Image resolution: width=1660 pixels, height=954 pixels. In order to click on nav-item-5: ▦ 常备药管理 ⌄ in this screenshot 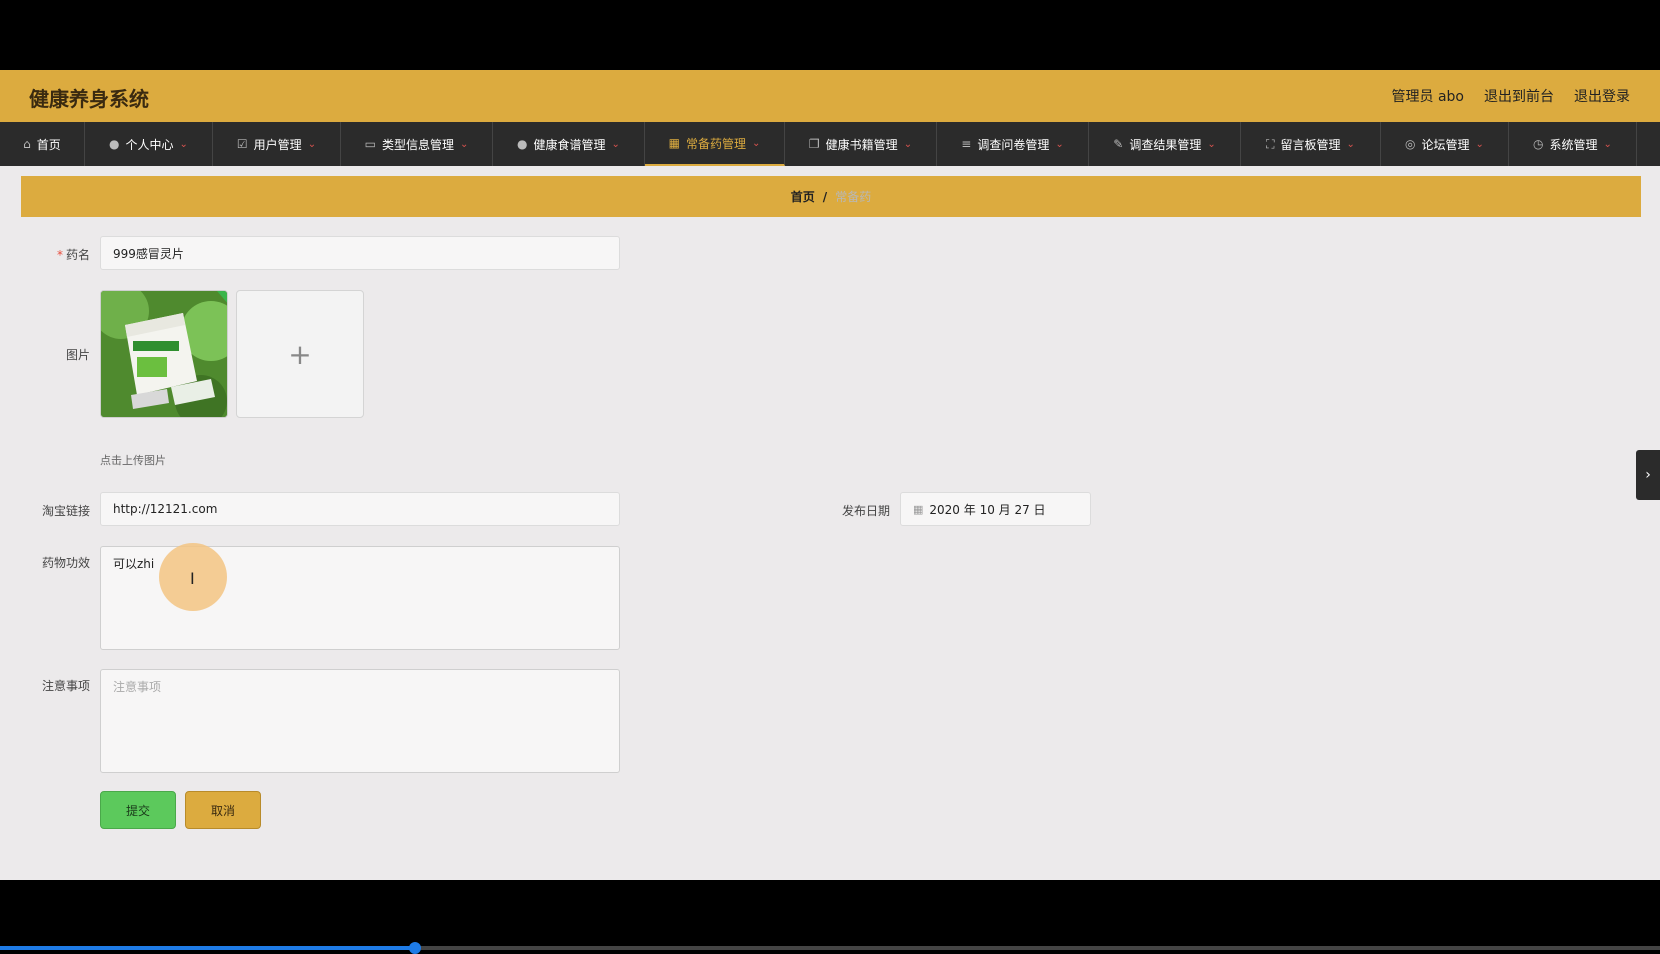, I will do `click(715, 144)`.